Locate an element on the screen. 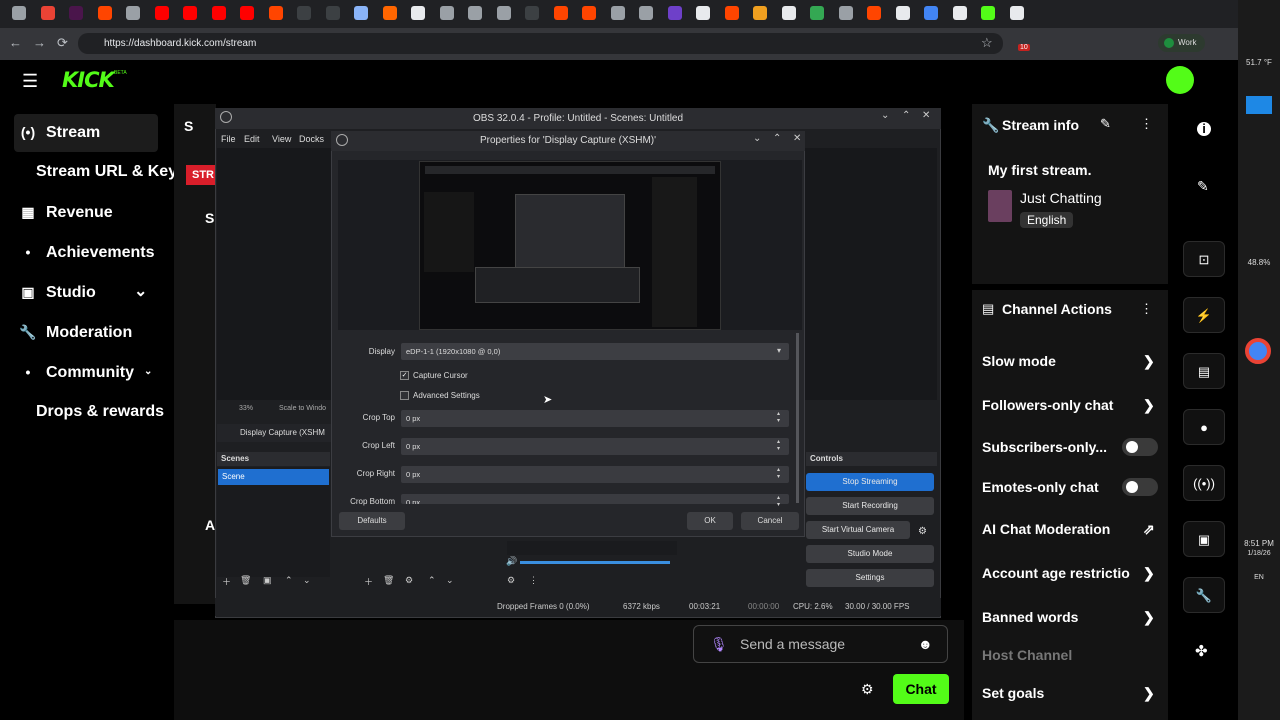  remove-icon: 🗑 is located at coordinates (245, 580).